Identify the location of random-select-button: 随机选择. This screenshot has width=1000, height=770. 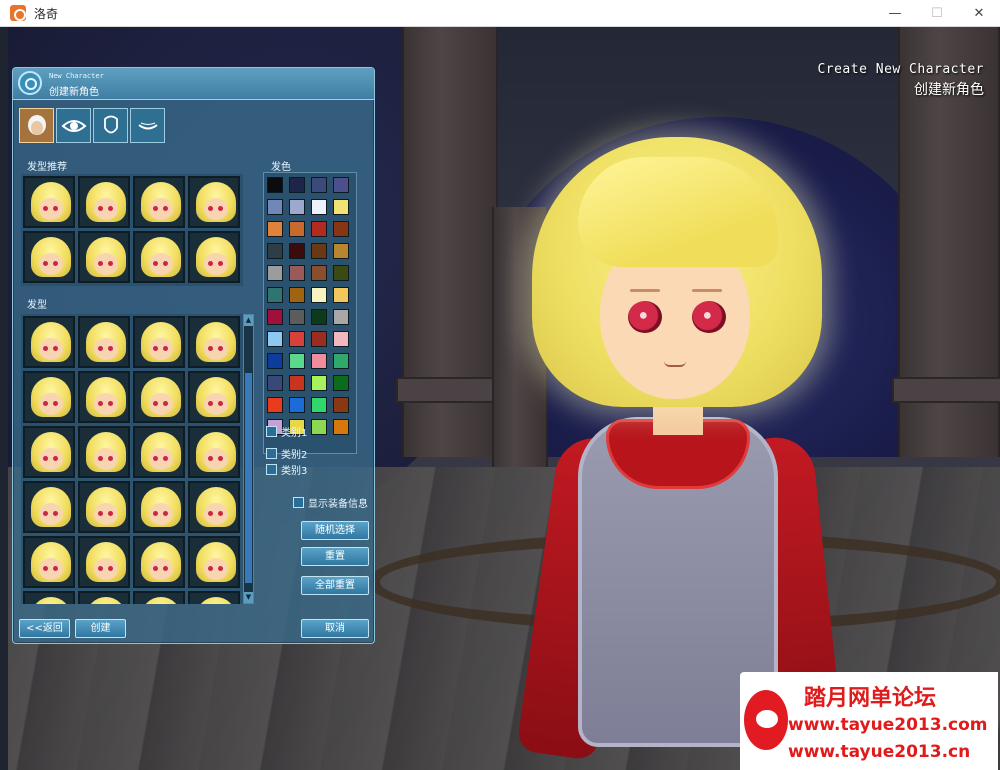
(335, 530).